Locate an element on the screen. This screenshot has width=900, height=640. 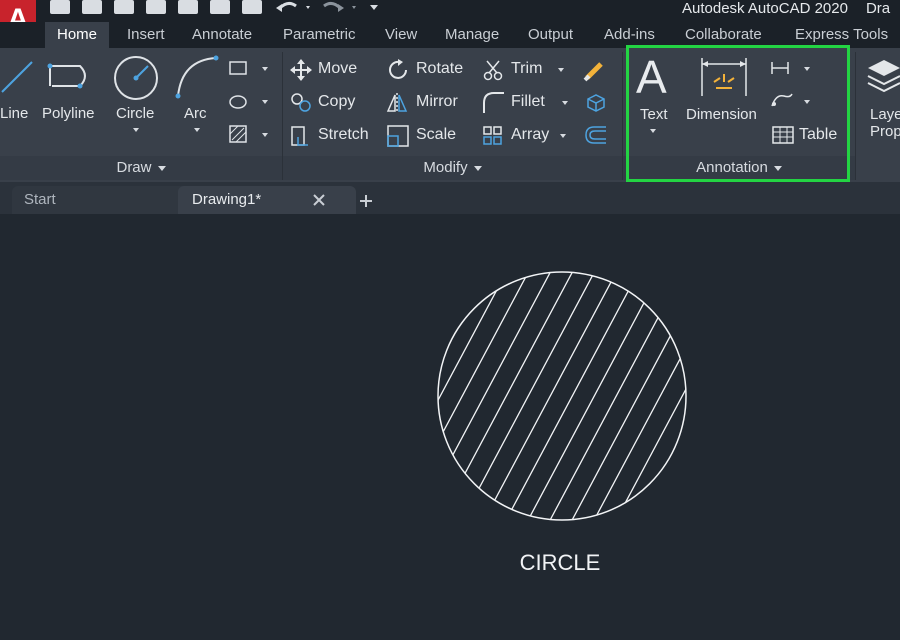
modify-panel-footer: Modify is located at coordinates (452, 168).